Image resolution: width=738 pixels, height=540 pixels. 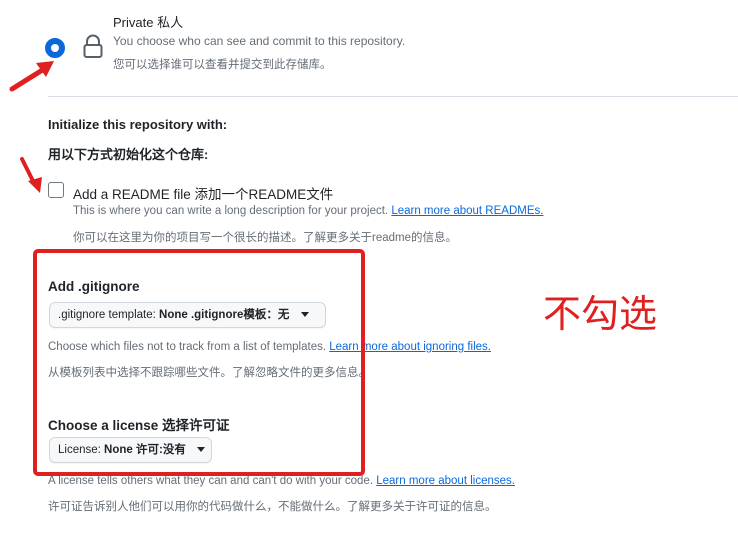 I want to click on lock-icon, so click(x=93, y=46).